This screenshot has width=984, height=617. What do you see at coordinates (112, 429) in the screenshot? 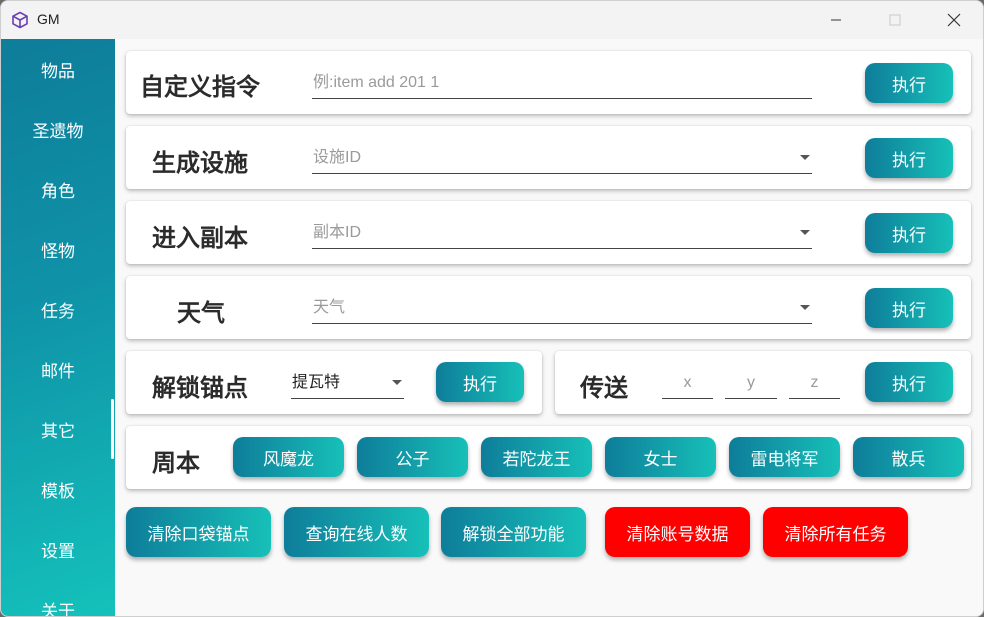
I see `selected-indicator` at bounding box center [112, 429].